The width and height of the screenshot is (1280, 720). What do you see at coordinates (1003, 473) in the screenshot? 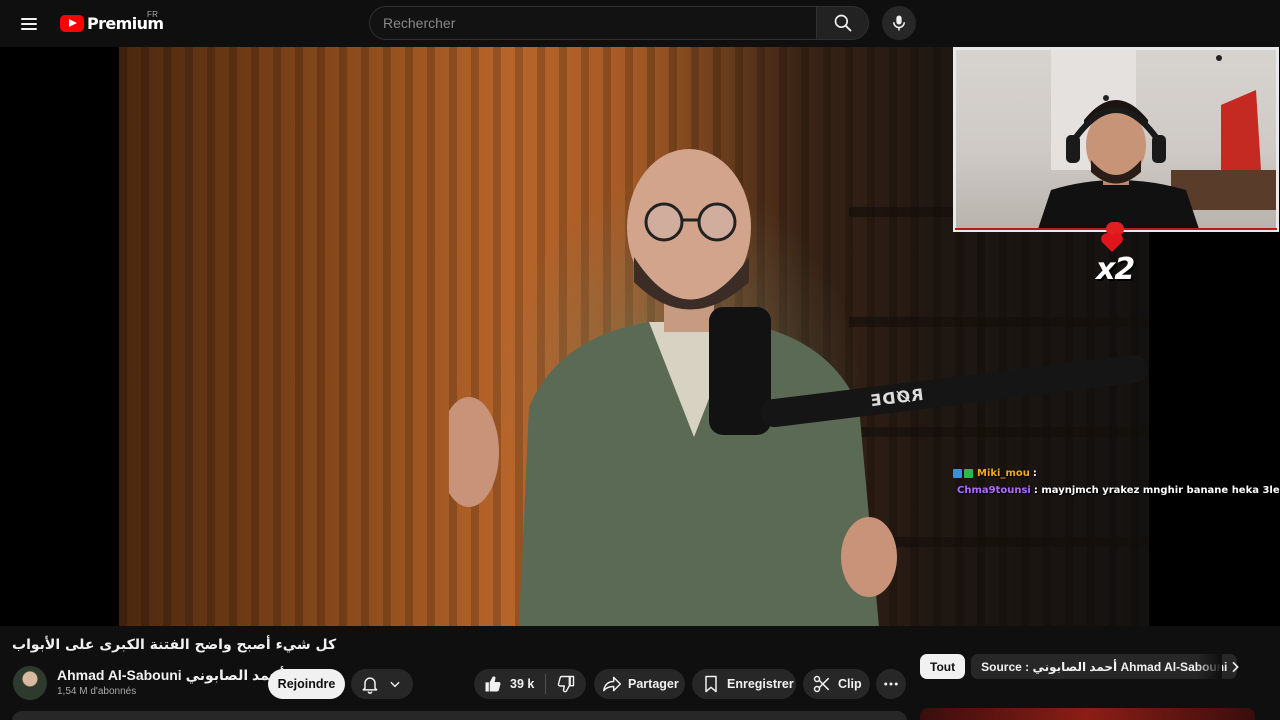
I see `chat-username: Miki_mou` at bounding box center [1003, 473].